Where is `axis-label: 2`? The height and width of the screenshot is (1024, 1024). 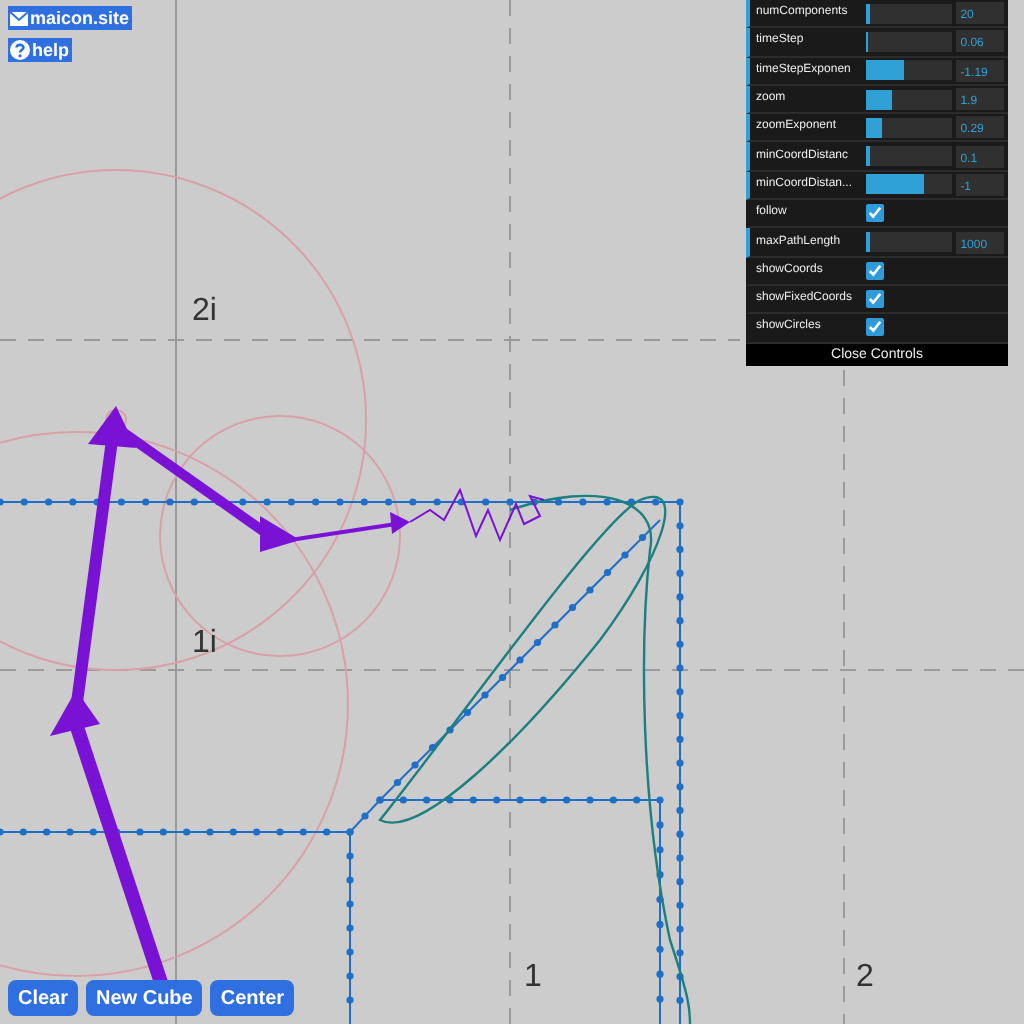 axis-label: 2 is located at coordinates (865, 978).